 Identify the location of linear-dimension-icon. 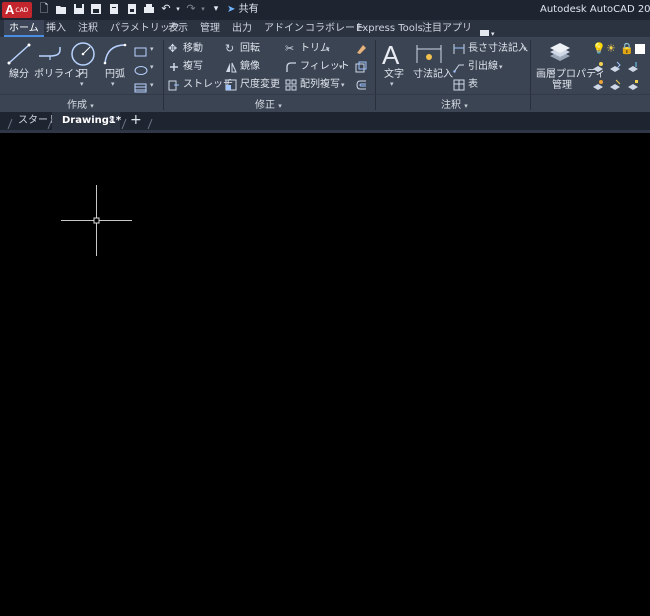
(459, 50).